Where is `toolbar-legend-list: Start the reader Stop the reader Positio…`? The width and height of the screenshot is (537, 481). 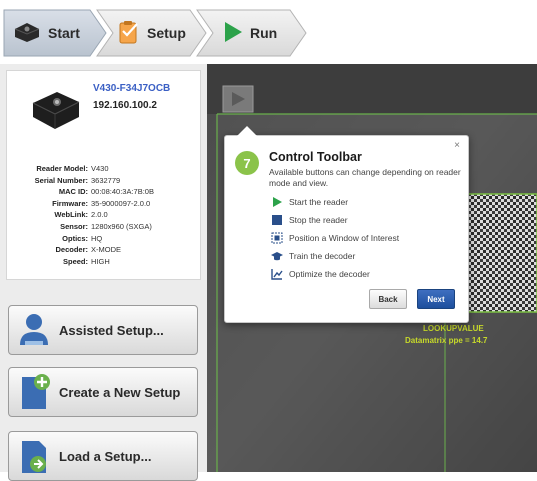
toolbar-legend-list: Start the reader Stop the reader Positio… is located at coordinates (335, 238).